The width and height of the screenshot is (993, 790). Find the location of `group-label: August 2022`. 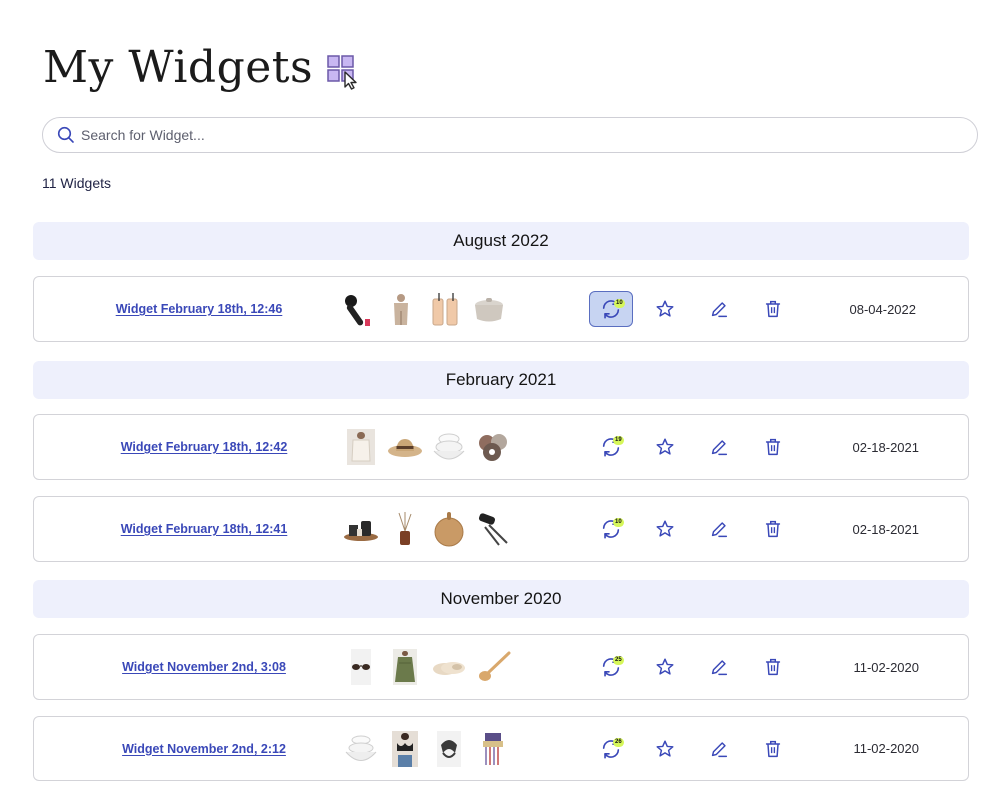

group-label: August 2022 is located at coordinates (501, 240).